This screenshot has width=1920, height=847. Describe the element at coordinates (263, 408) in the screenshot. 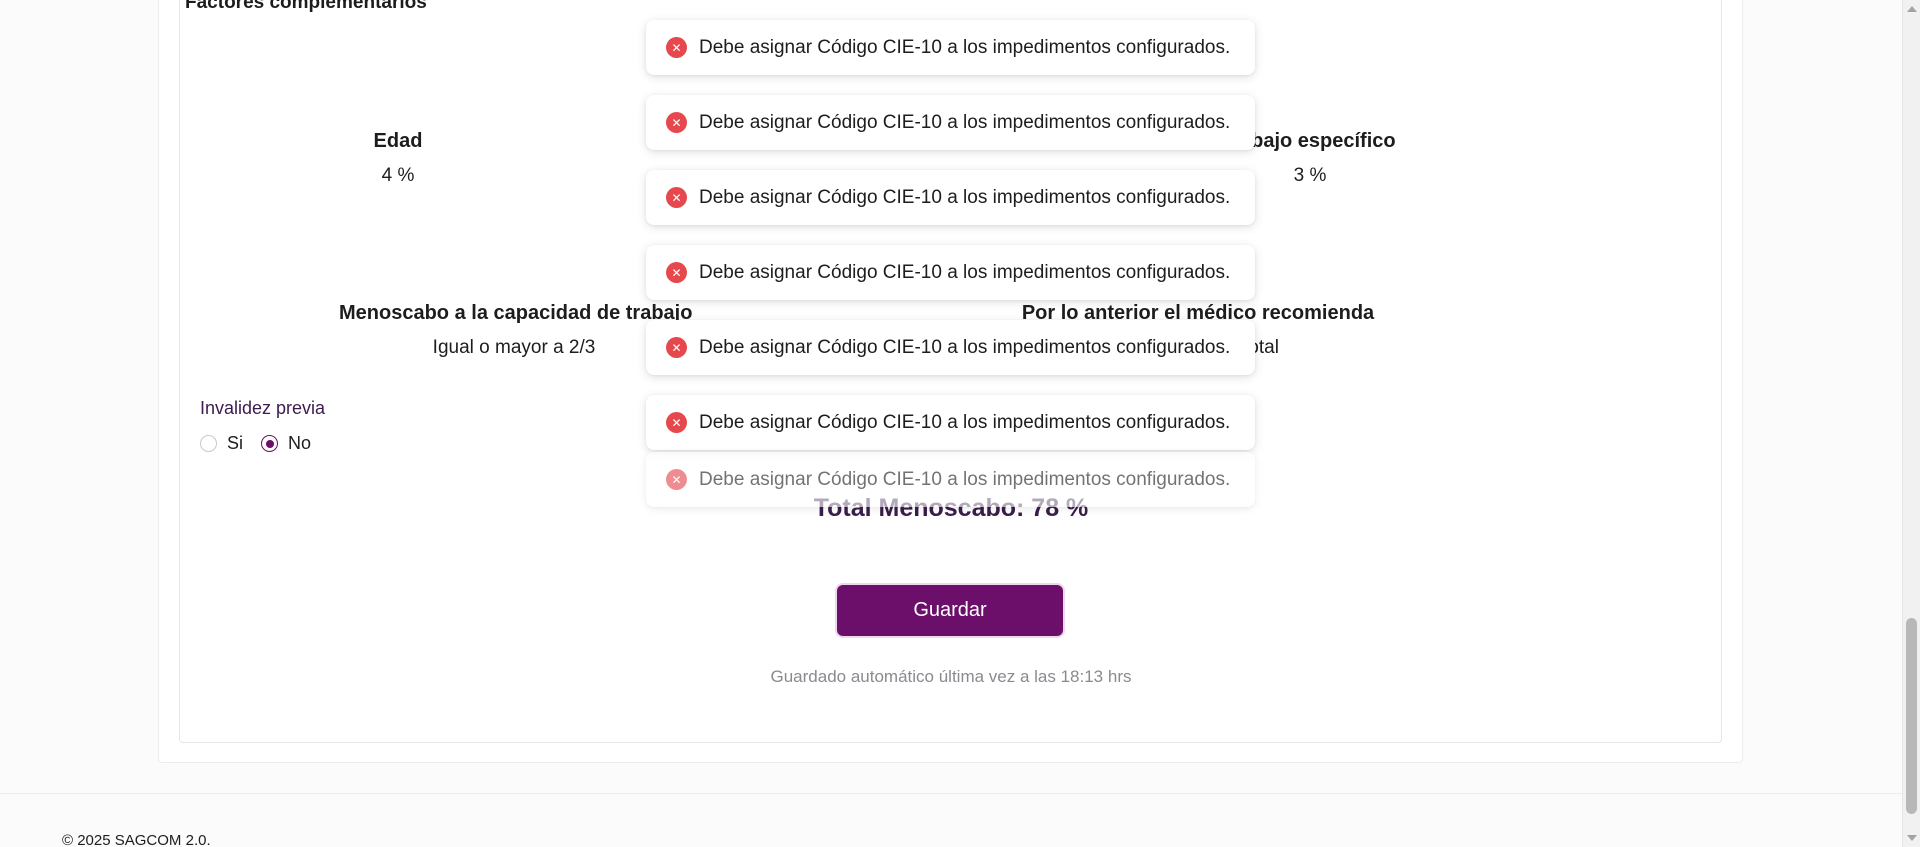

I see `invalidez-previa-label: Invalidez previa` at that location.